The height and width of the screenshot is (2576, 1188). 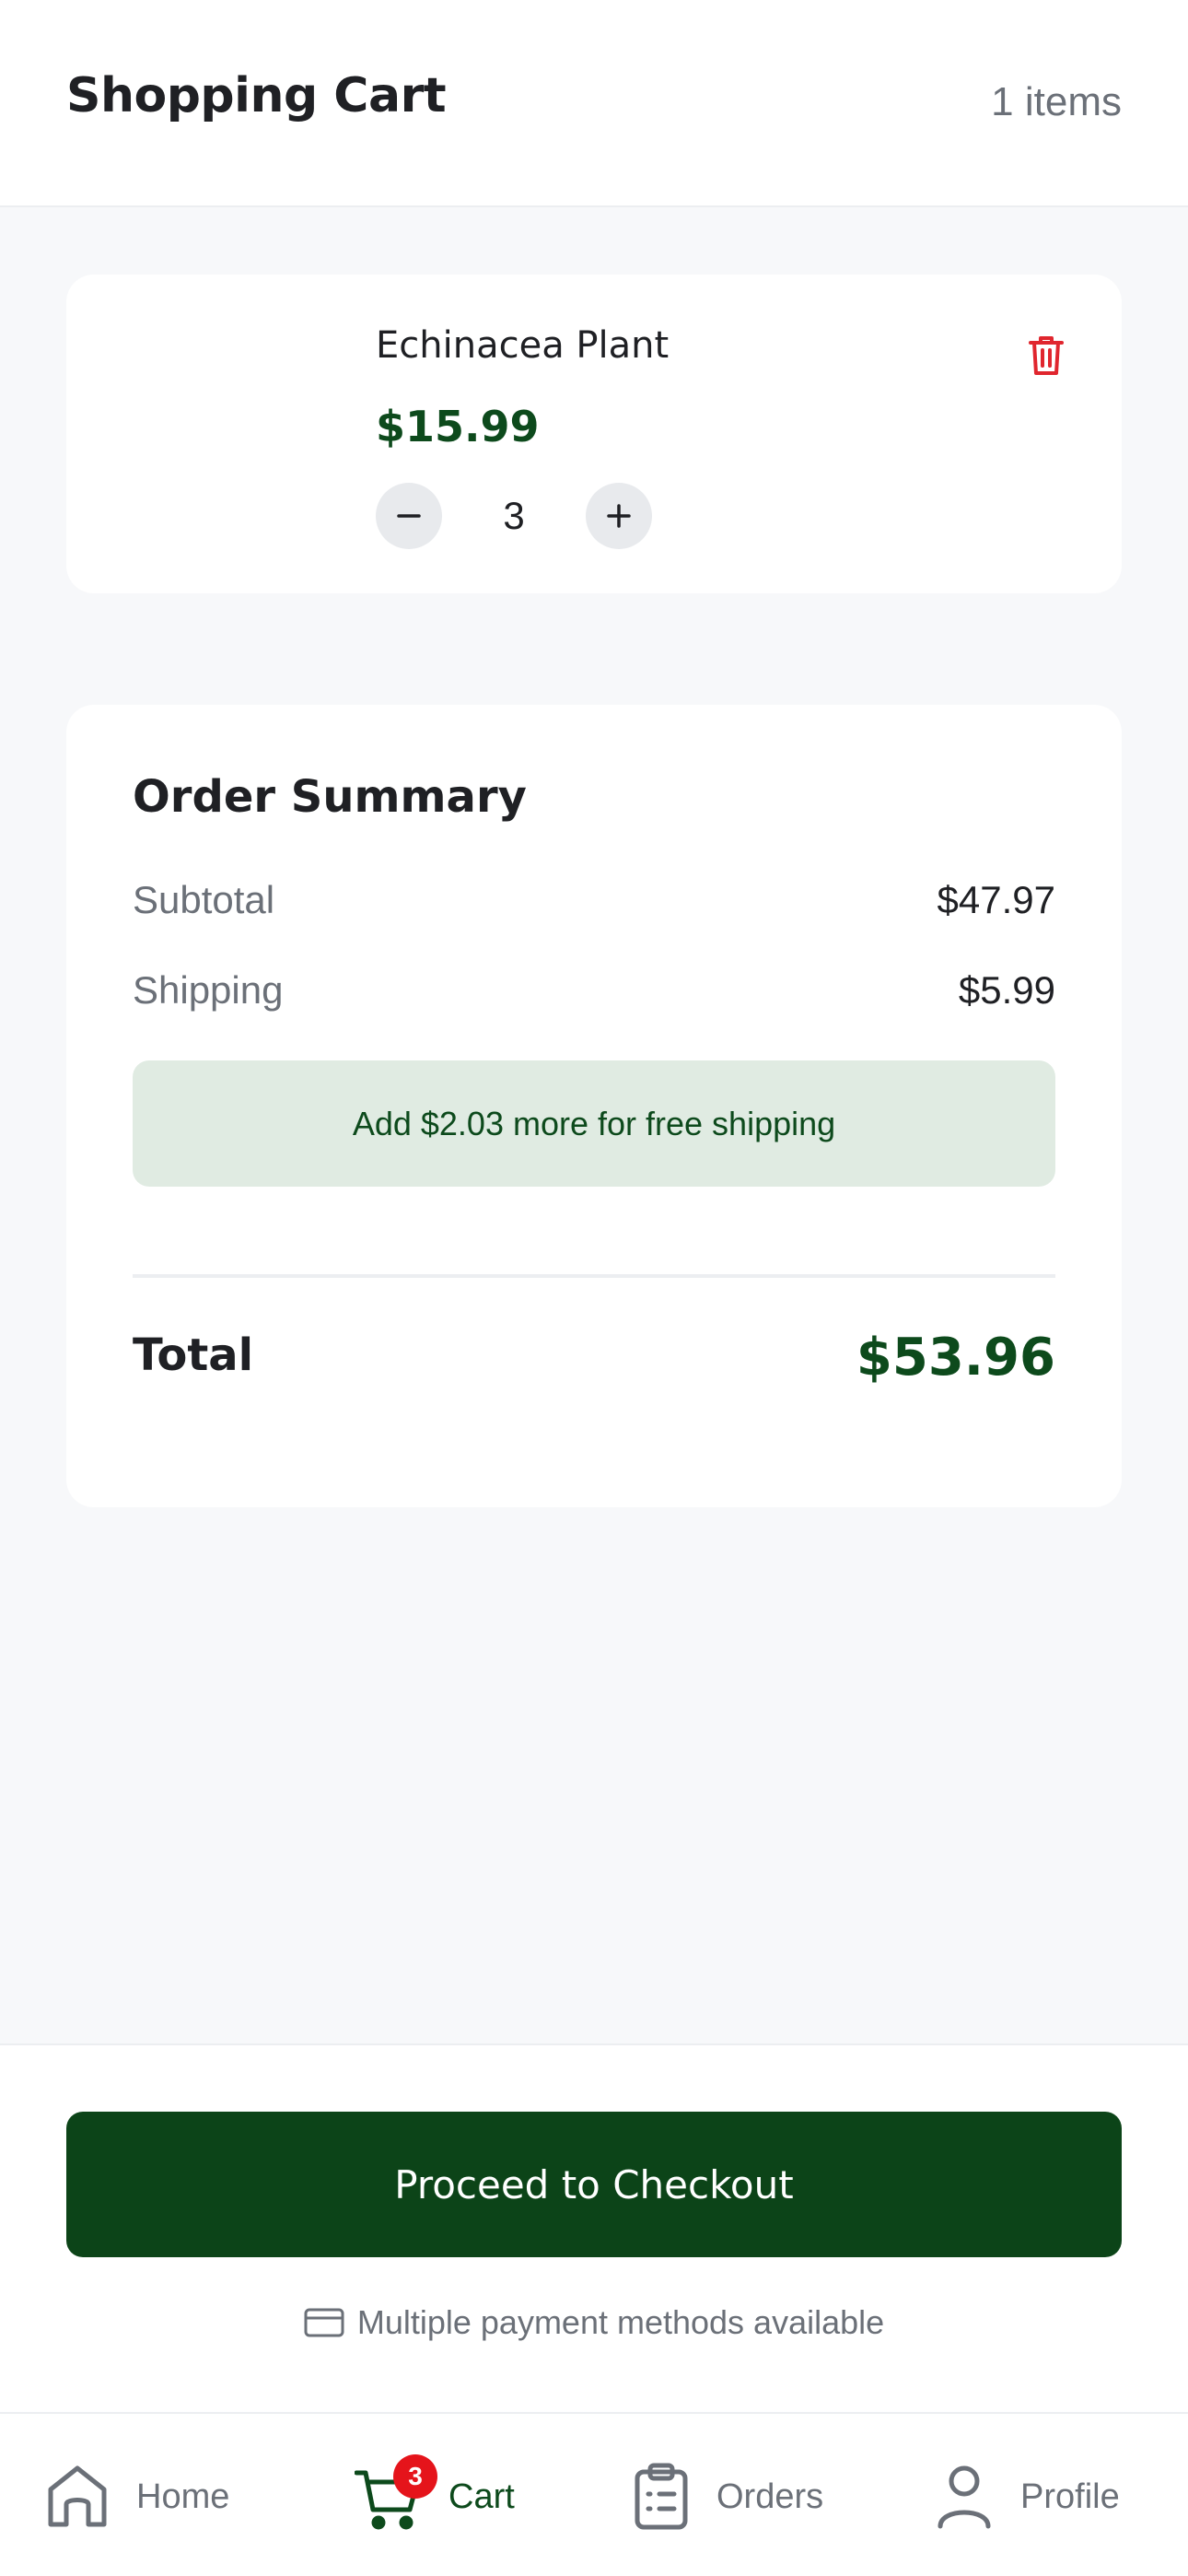 I want to click on tab-cart-label: Cart, so click(x=482, y=2496).